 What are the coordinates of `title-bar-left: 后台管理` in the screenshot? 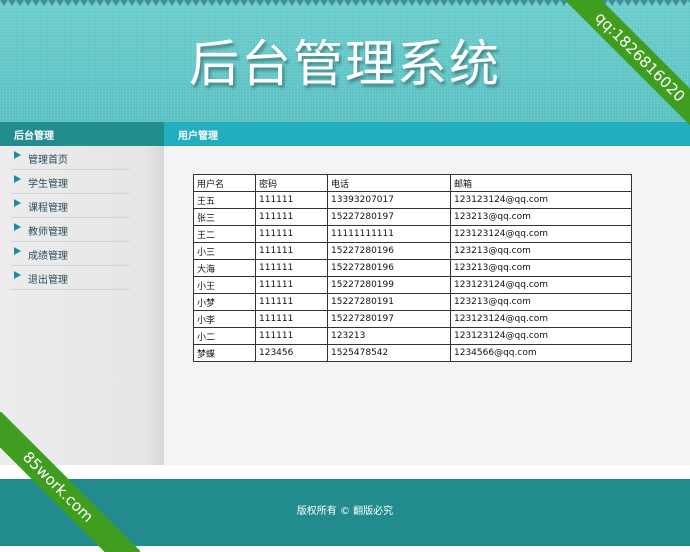 It's located at (82, 134).